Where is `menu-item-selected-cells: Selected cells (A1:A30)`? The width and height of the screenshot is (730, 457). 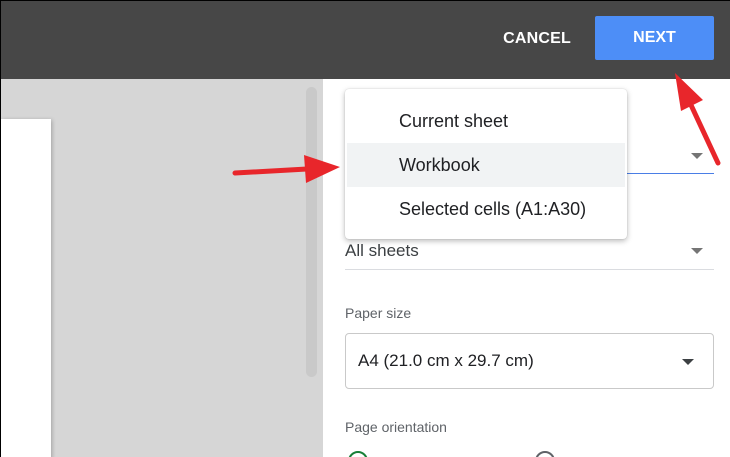
menu-item-selected-cells: Selected cells (A1:A30) is located at coordinates (486, 209).